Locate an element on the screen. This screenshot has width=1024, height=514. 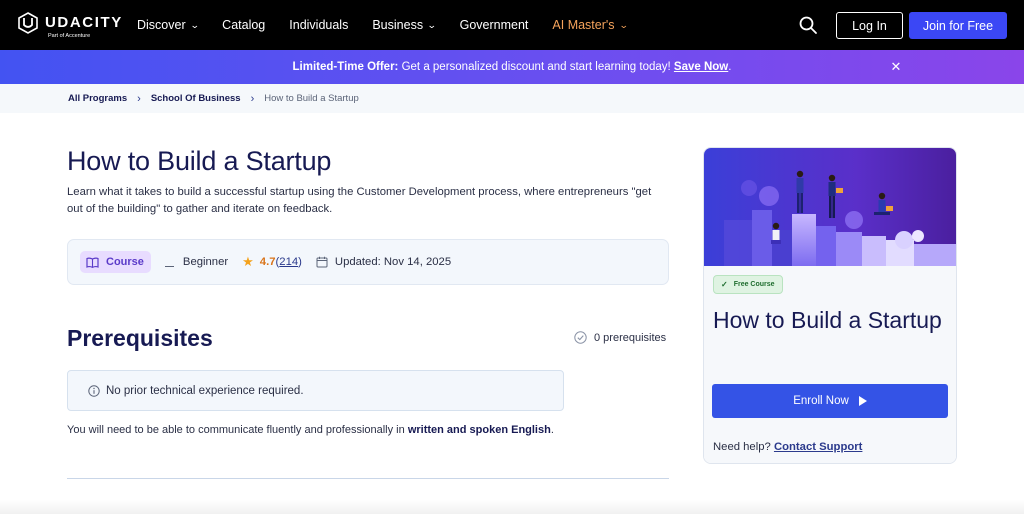
prerequisites-count: 0 prerequisites is located at coordinates (620, 337).